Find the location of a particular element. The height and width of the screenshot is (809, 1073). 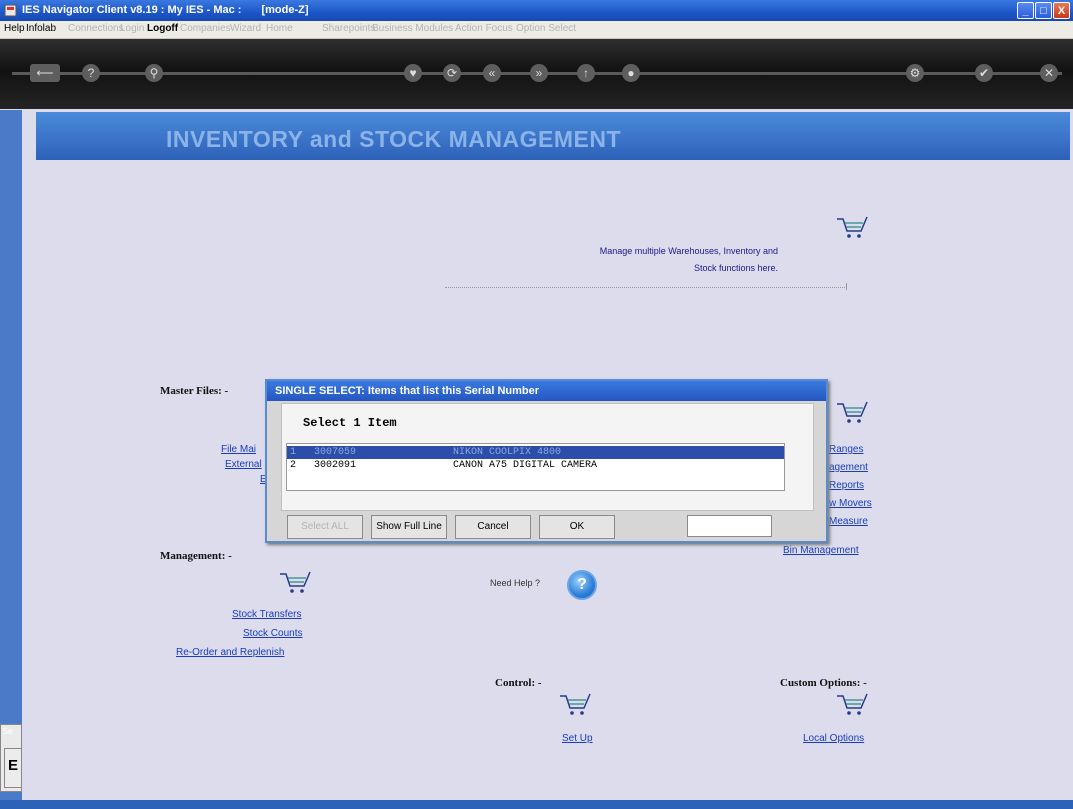

check-icon: ✔ is located at coordinates (984, 73).